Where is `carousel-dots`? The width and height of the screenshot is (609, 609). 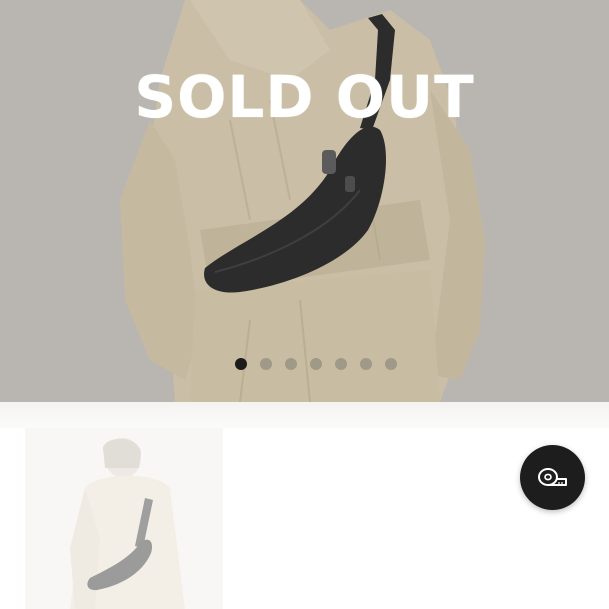 carousel-dots is located at coordinates (316, 364).